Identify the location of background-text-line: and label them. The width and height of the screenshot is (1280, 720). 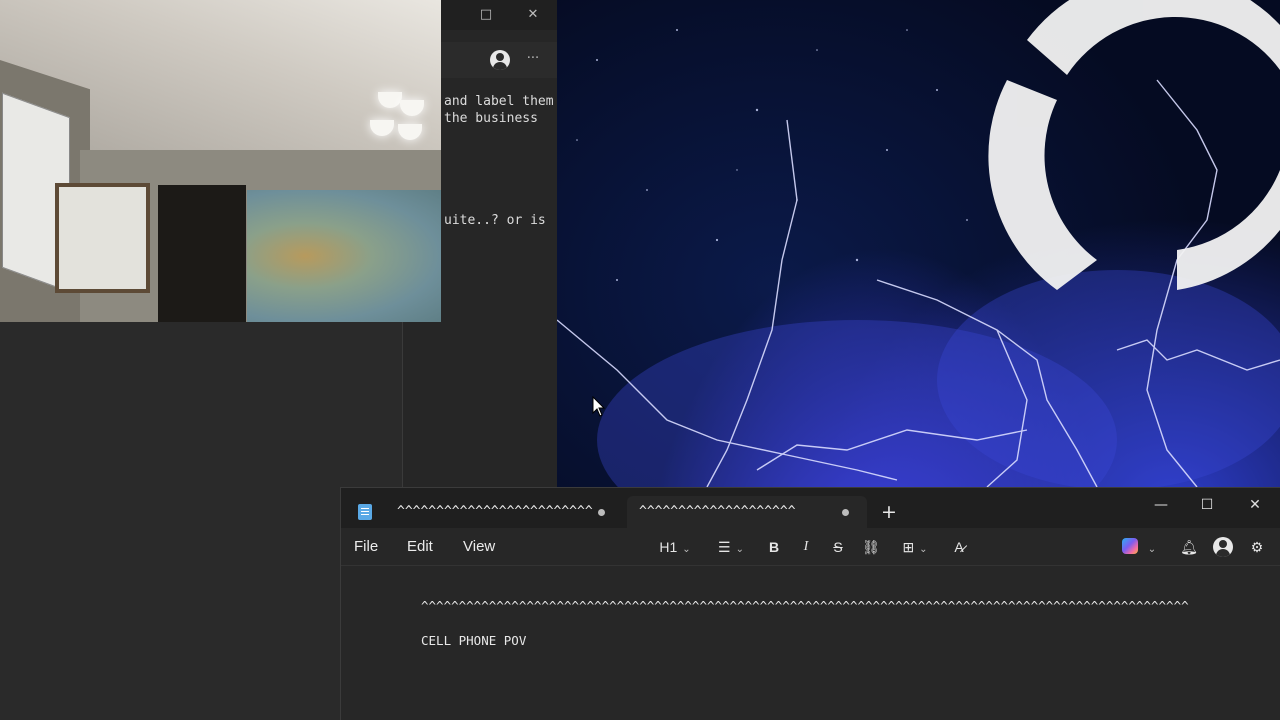
(499, 101).